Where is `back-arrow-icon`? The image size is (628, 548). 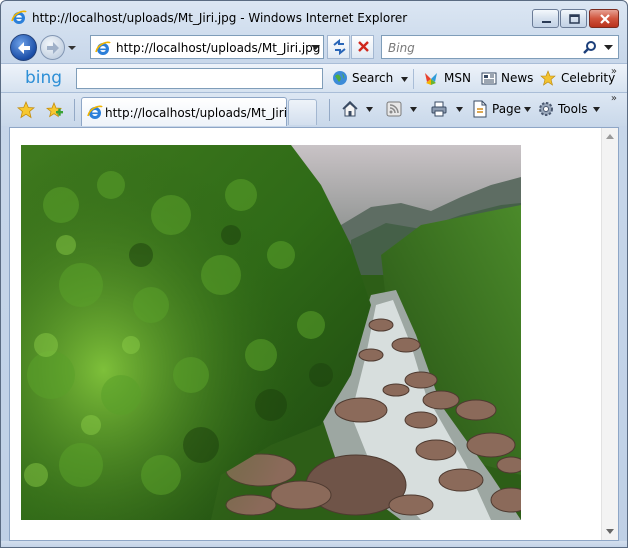
back-arrow-icon is located at coordinates (24, 48).